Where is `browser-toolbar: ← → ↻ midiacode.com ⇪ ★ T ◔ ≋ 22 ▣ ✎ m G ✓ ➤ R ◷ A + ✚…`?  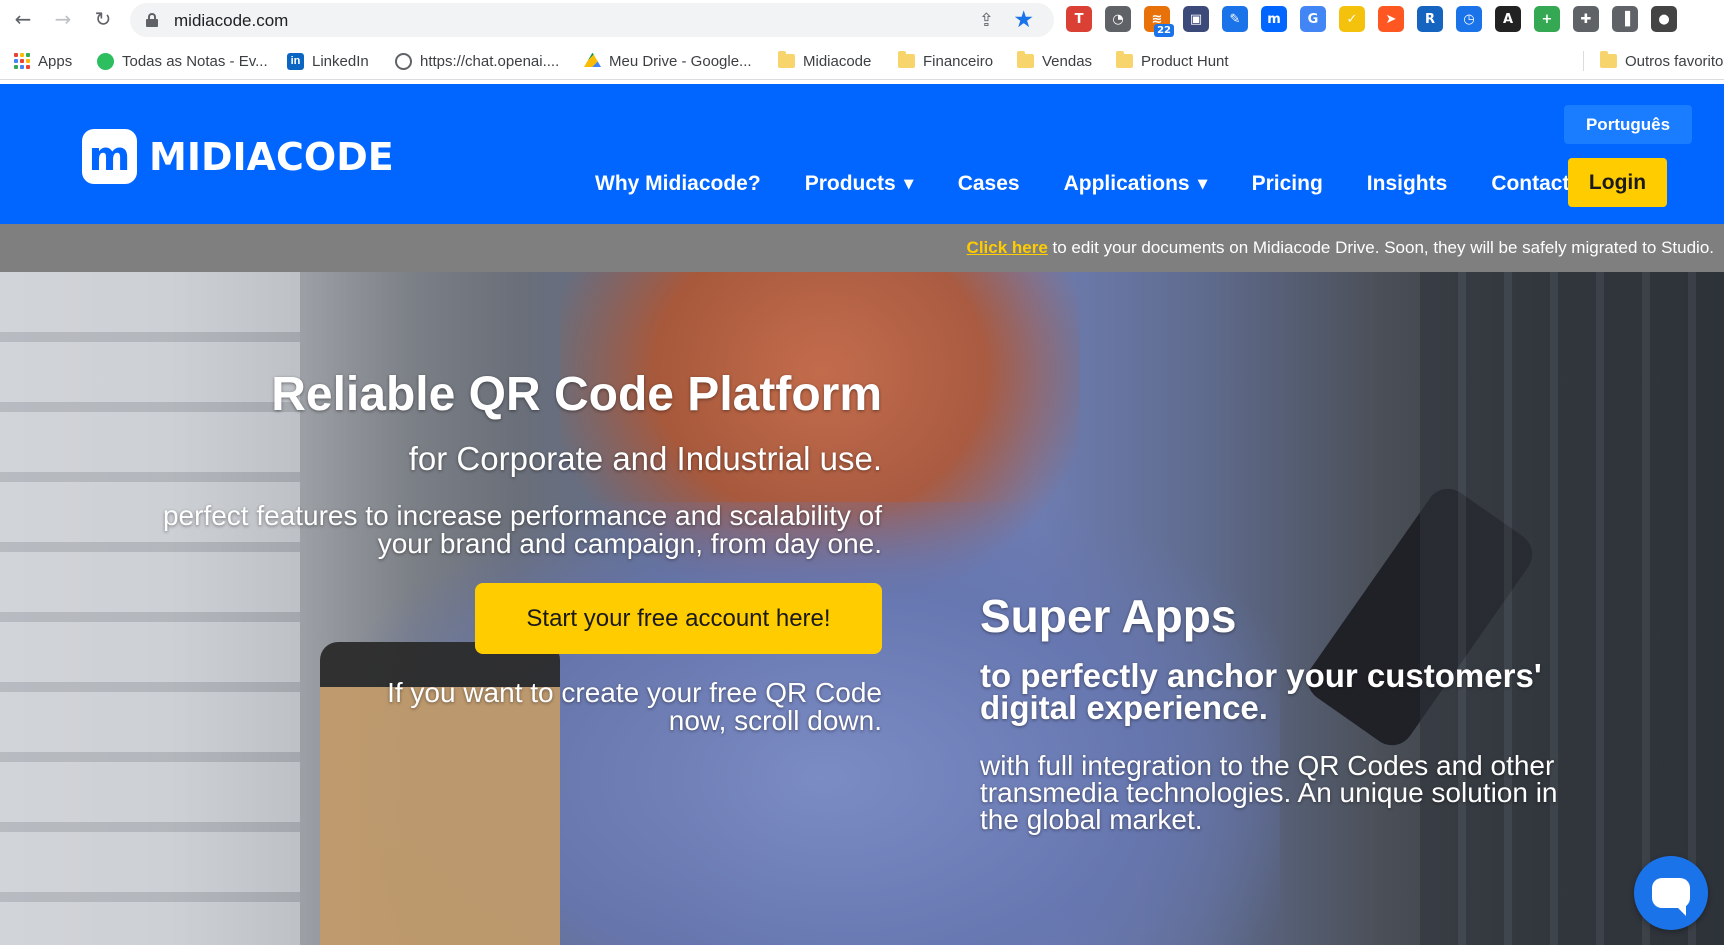 browser-toolbar: ← → ↻ midiacode.com ⇪ ★ T ◔ ≋ 22 ▣ ✎ m G ✓ ➤ R ◷ A + ✚… is located at coordinates (862, 19).